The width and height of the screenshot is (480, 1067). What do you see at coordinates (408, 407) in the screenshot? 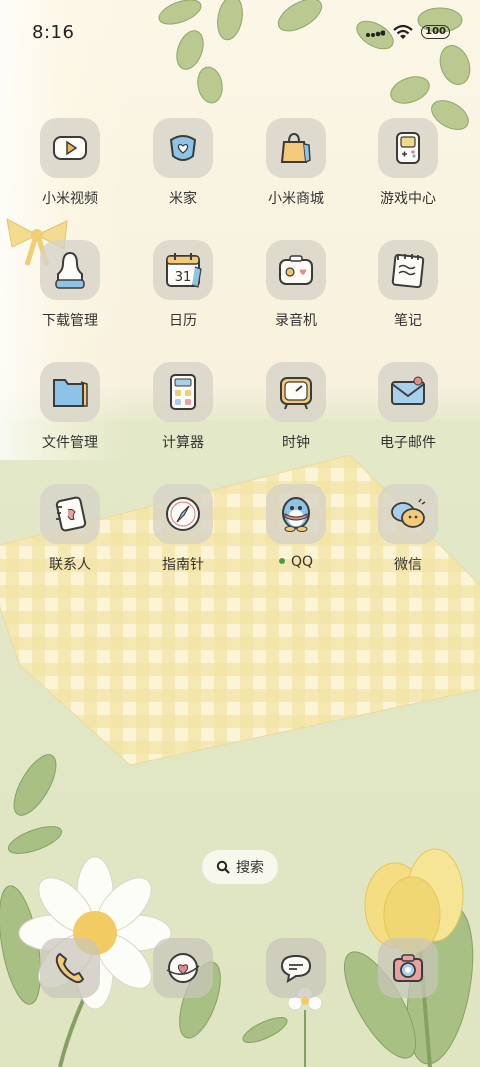
I see `app-email: 电子邮件` at bounding box center [408, 407].